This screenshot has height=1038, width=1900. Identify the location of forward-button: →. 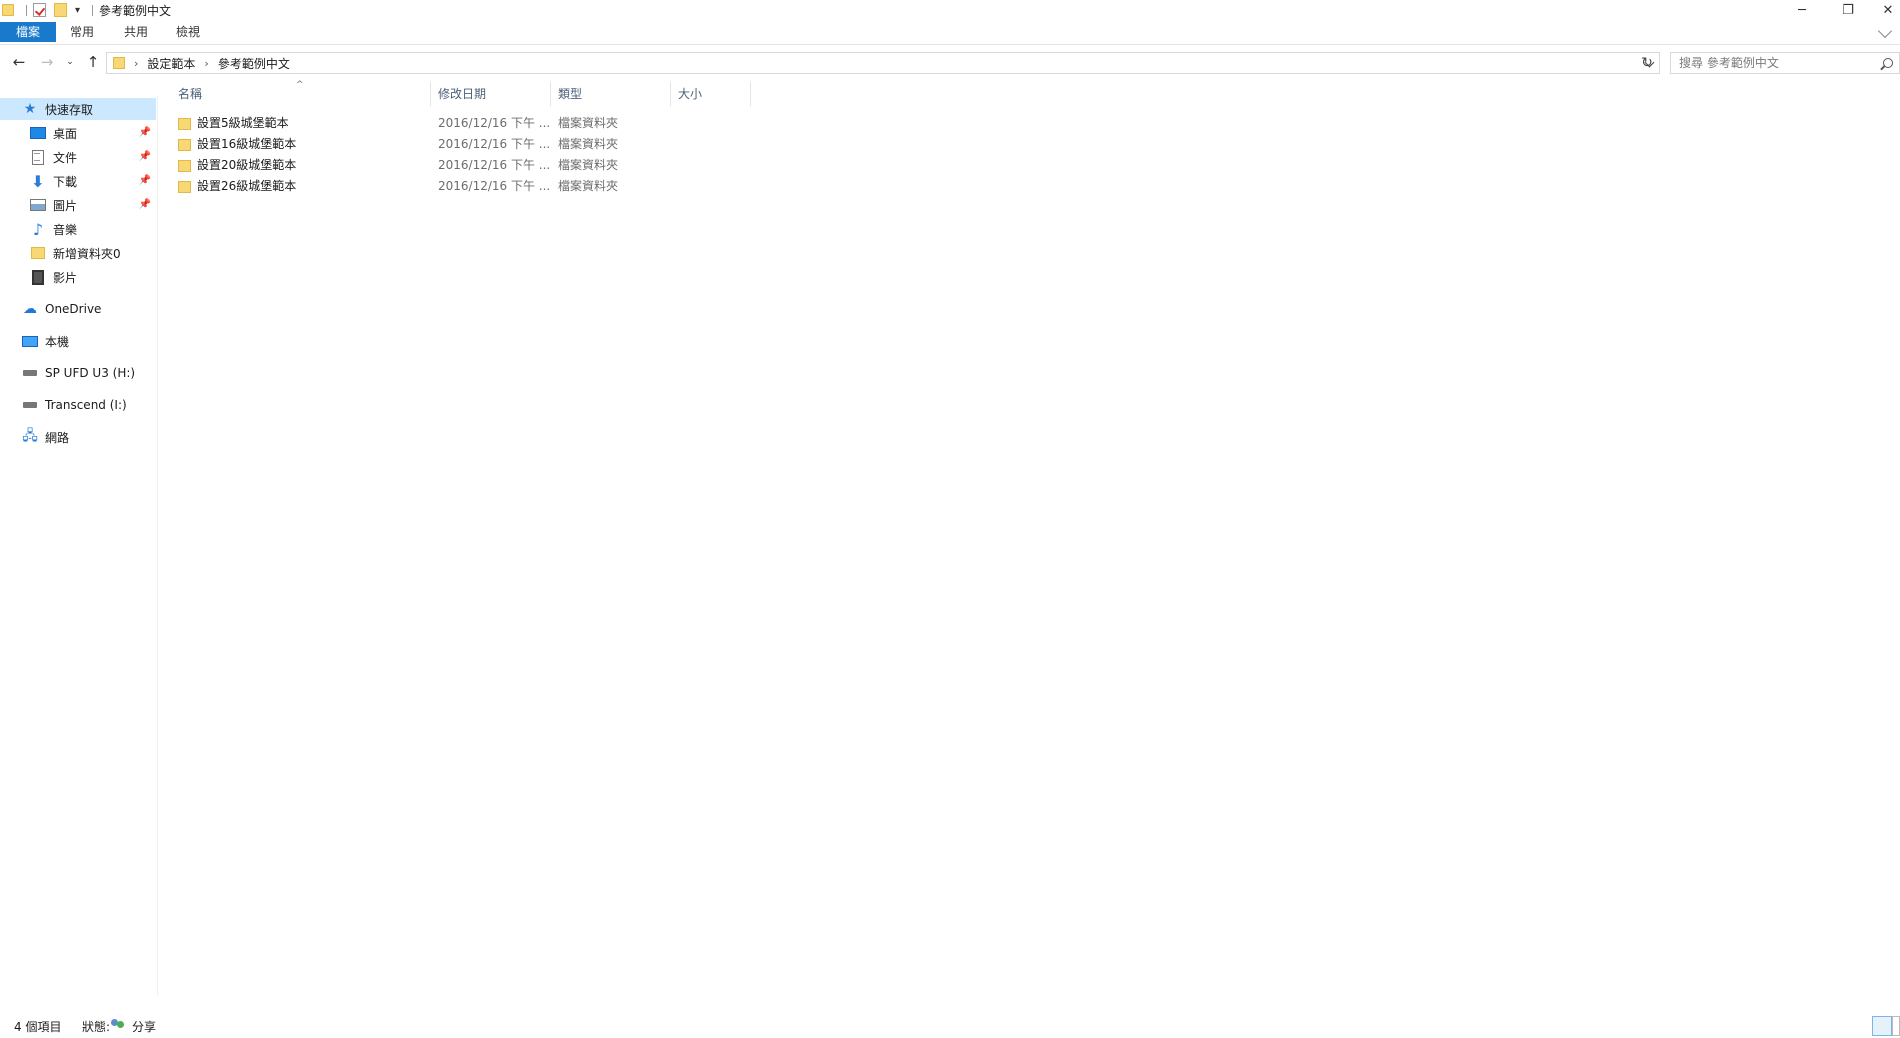
(47, 62).